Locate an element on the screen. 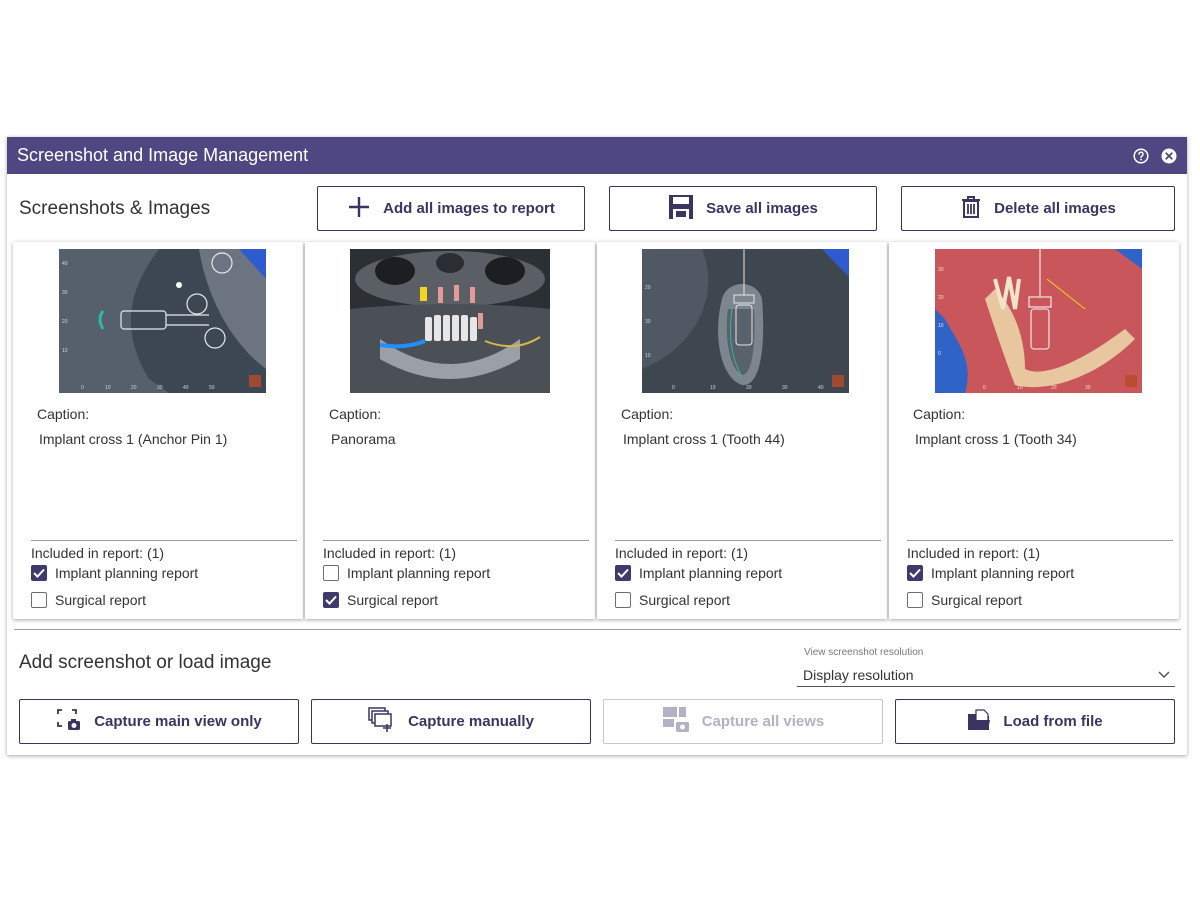  save-all-images-label: Save all images is located at coordinates (762, 208).